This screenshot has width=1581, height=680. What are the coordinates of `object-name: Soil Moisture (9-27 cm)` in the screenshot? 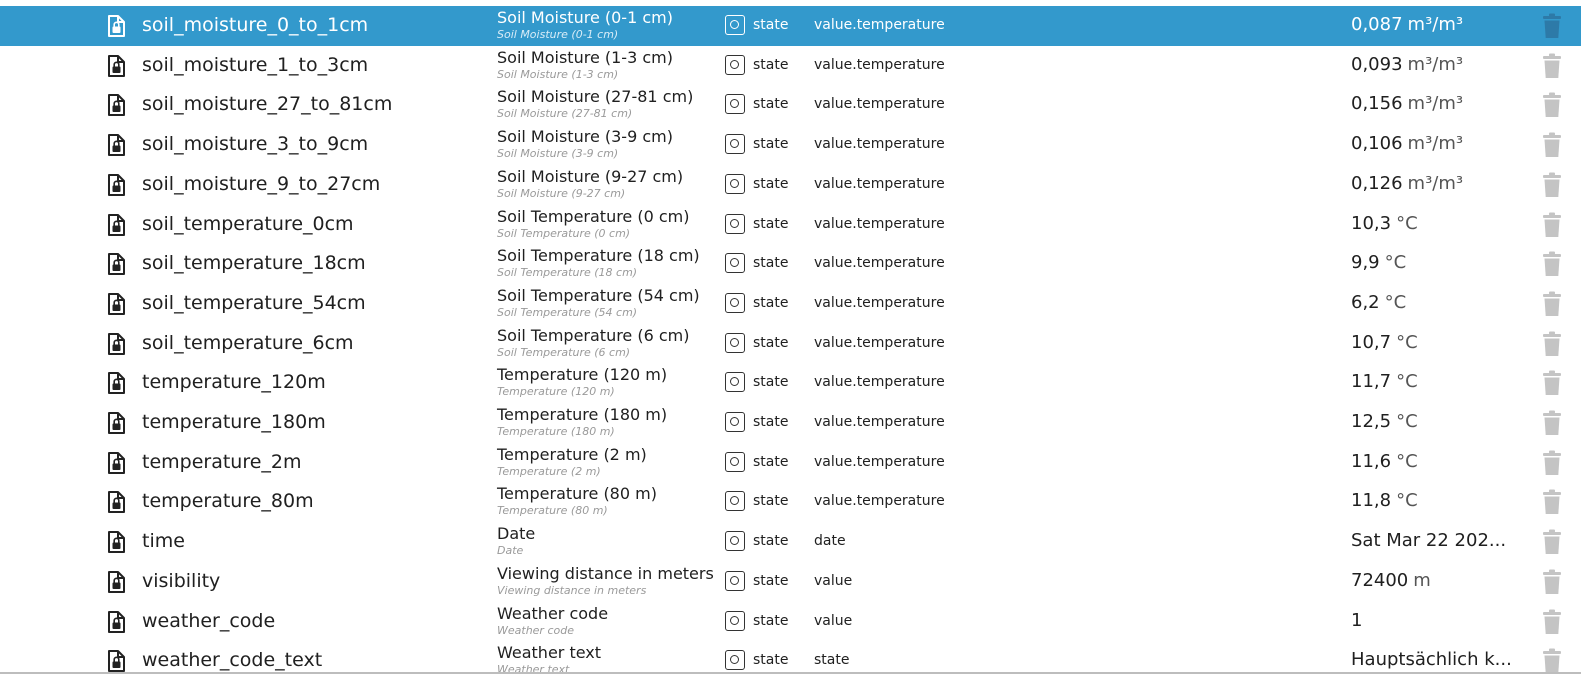 It's located at (590, 176).